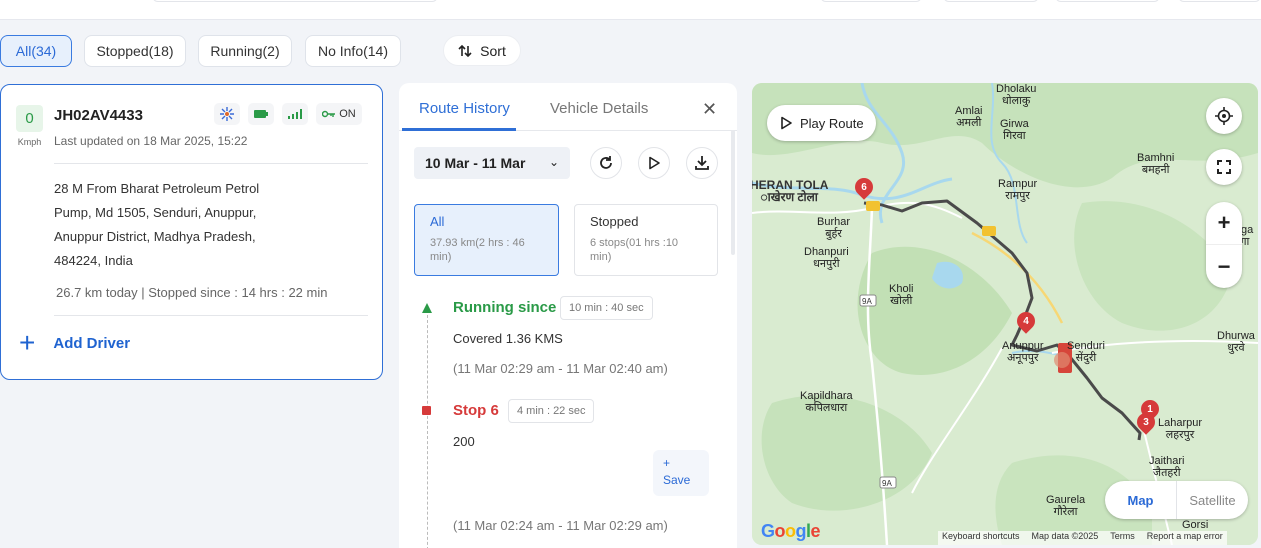 The width and height of the screenshot is (1261, 548). I want to click on place-label: Dholaku धोलाकु, so click(1016, 95).